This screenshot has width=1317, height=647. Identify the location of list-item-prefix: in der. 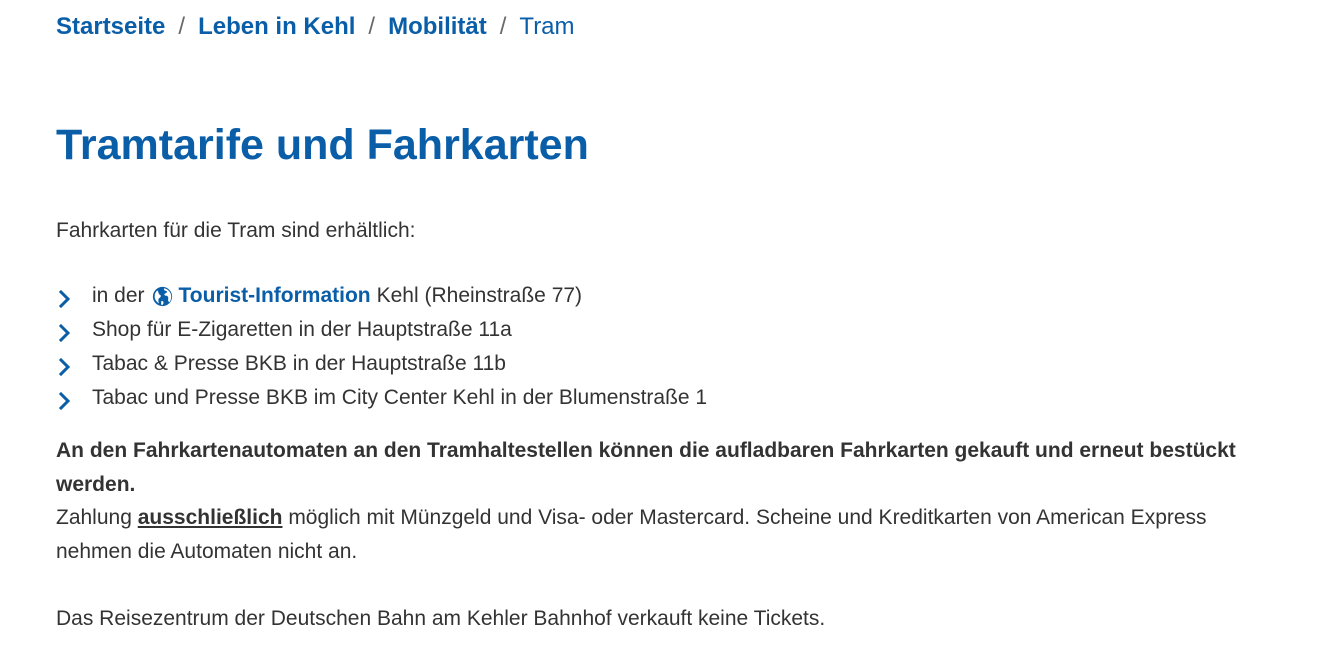
(118, 295).